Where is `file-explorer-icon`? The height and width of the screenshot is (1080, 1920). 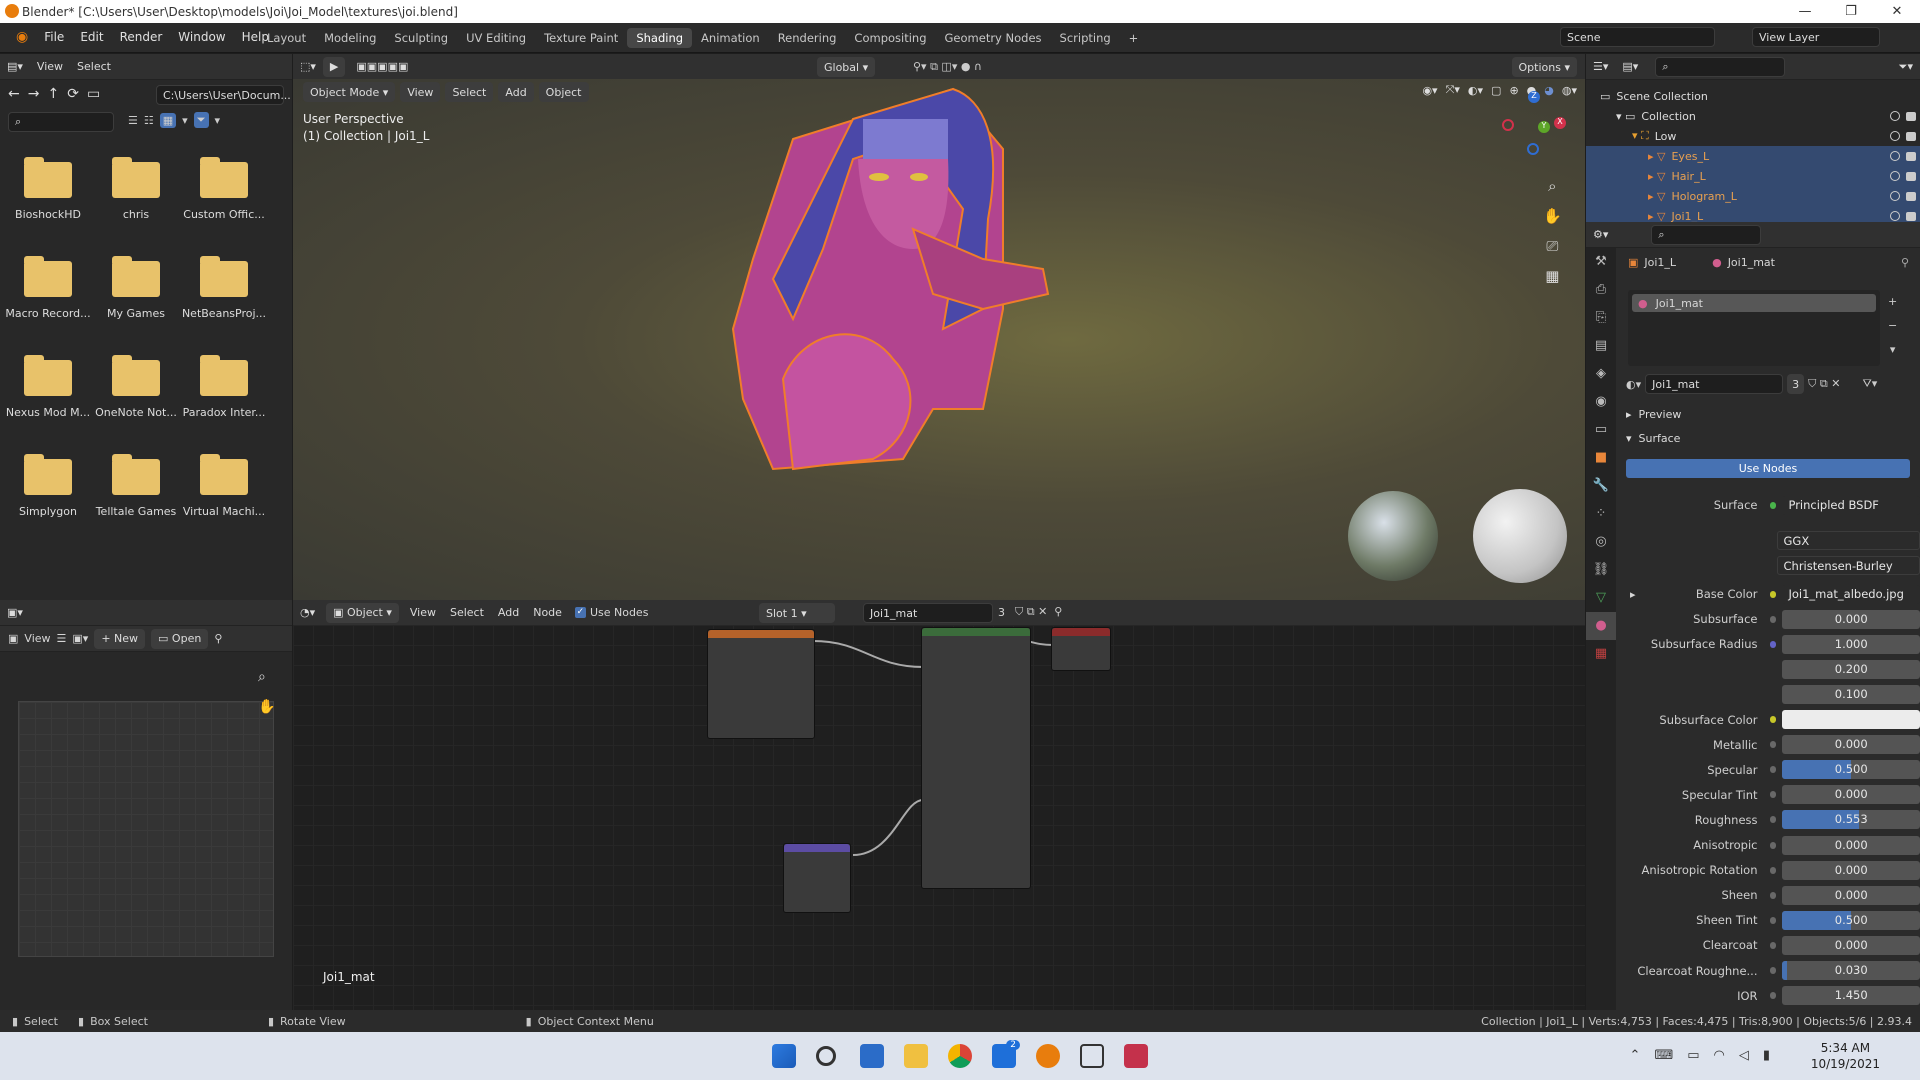 file-explorer-icon is located at coordinates (916, 1056).